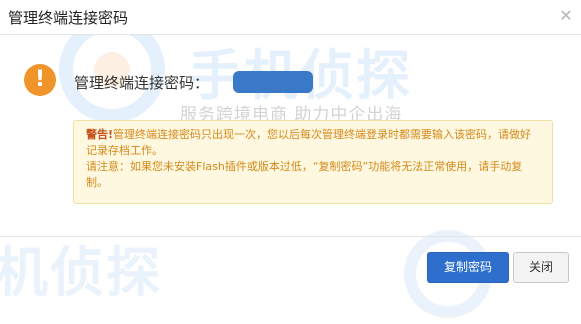 The height and width of the screenshot is (324, 581). What do you see at coordinates (541, 267) in the screenshot?
I see `close-button: 关闭` at bounding box center [541, 267].